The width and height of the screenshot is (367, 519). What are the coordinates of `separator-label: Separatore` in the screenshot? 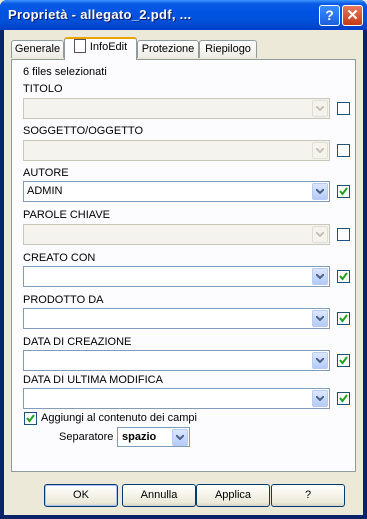 It's located at (86, 437).